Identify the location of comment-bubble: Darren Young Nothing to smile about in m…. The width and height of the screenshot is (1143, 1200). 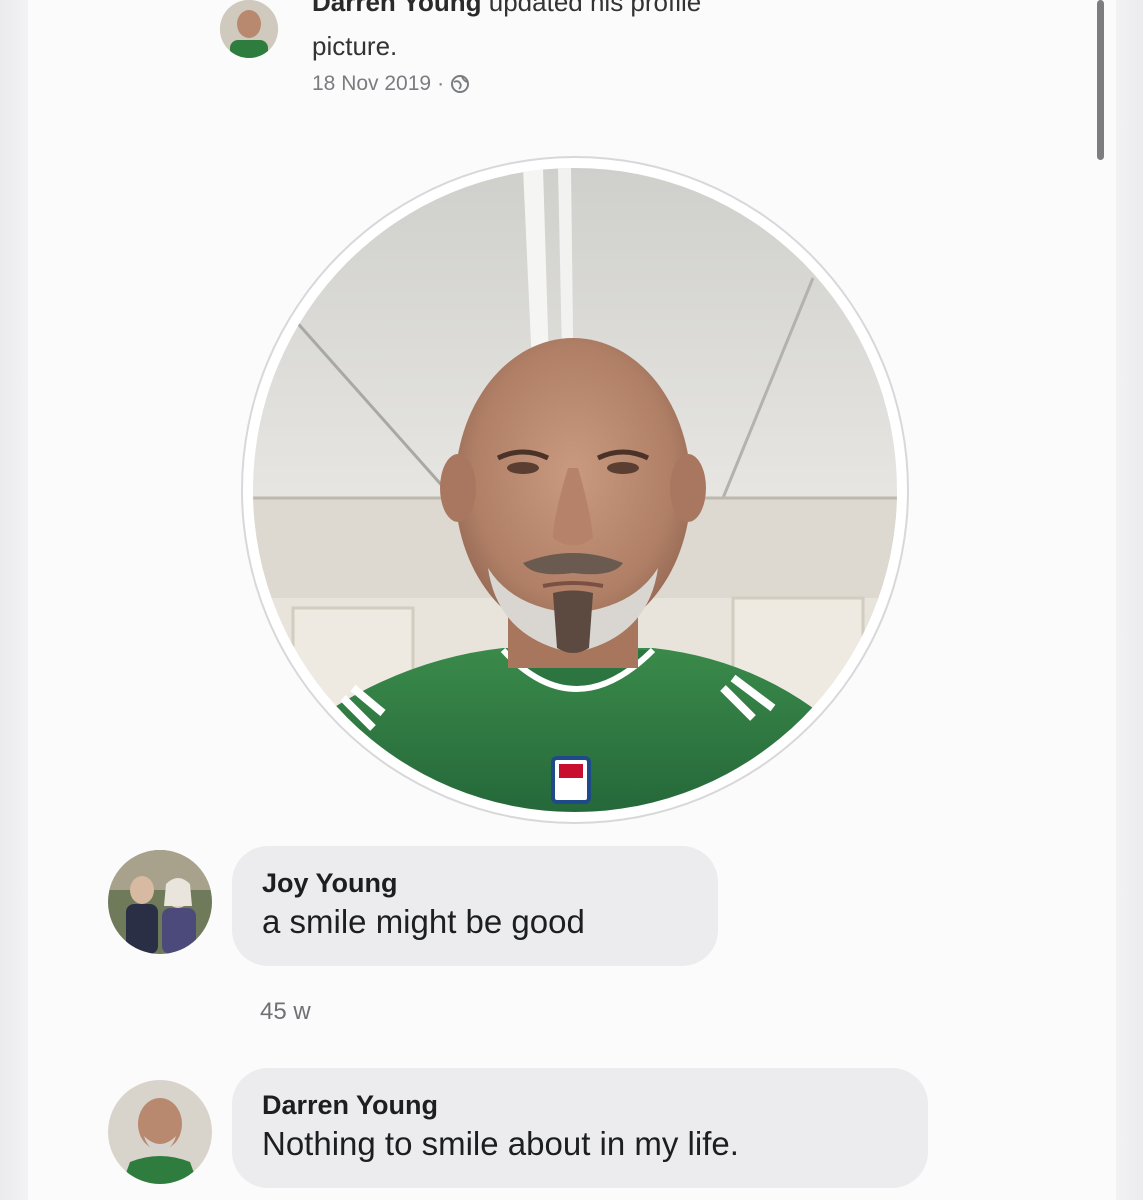
(580, 1128).